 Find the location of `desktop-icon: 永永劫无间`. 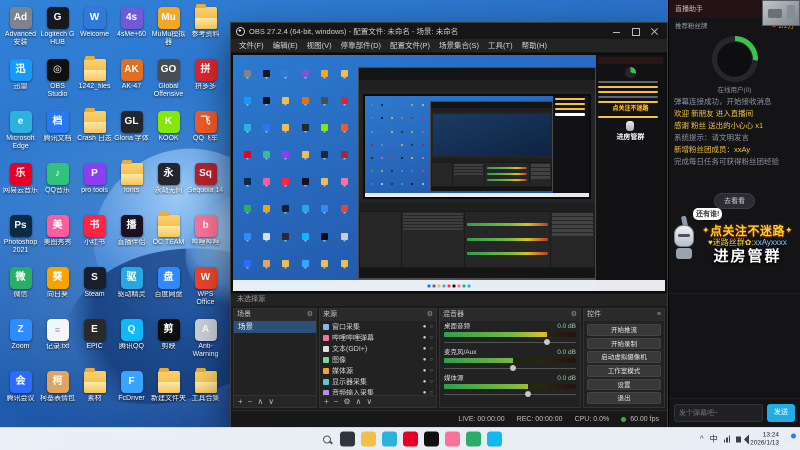

desktop-icon: 永永劫无间 is located at coordinates (168, 186).